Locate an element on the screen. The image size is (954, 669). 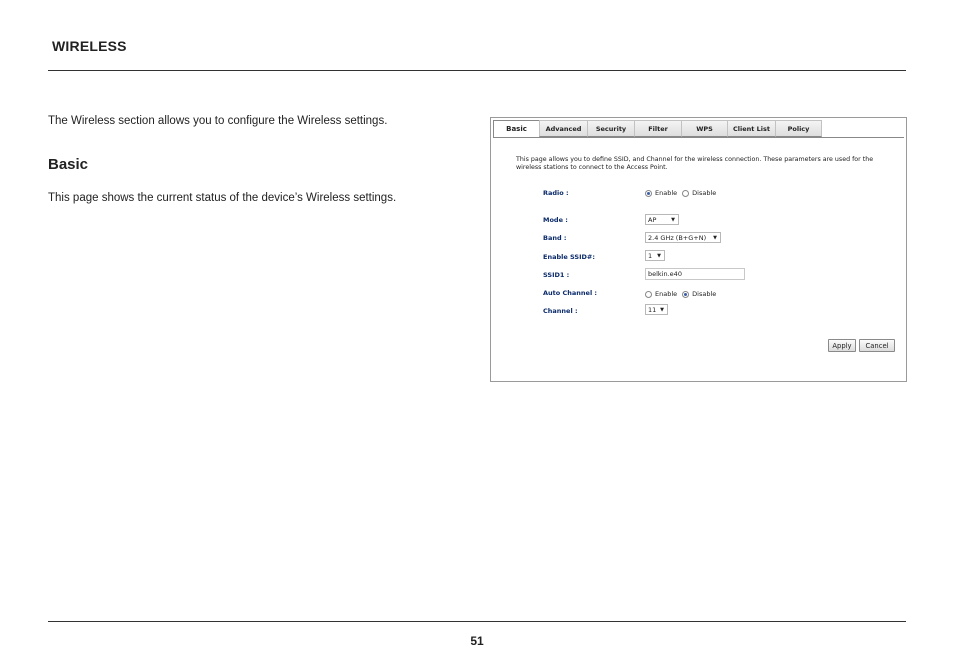
tab-basic: Basic is located at coordinates (516, 129).